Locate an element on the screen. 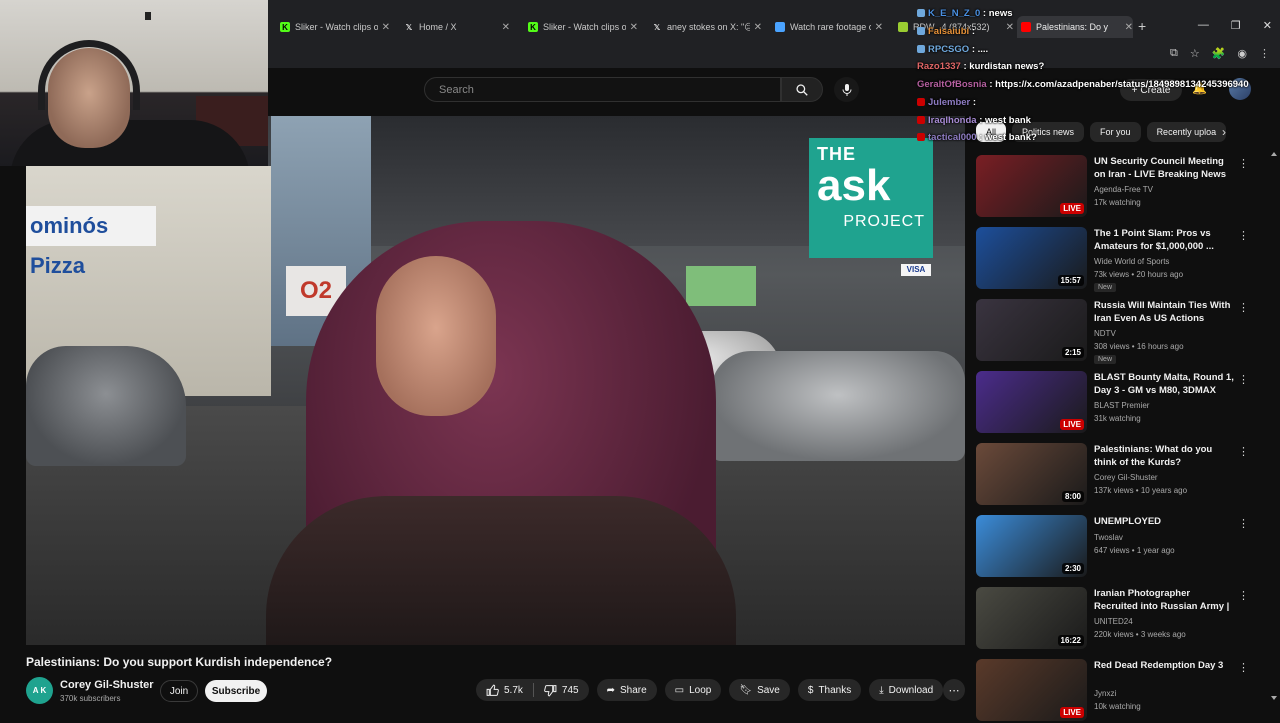 The image size is (1280, 723). recommended-channel-name: UNITED24 is located at coordinates (1113, 621).